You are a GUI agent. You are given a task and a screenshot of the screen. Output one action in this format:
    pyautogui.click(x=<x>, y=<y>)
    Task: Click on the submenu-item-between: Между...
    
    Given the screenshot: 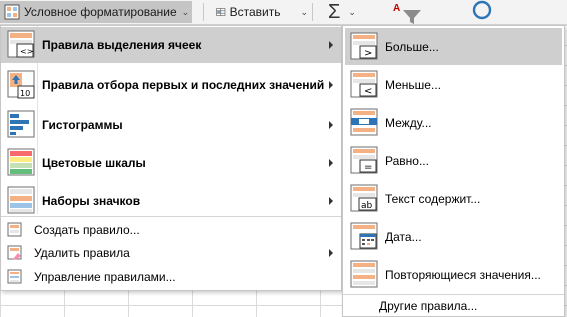 What is the action you would take?
    pyautogui.click(x=453, y=122)
    